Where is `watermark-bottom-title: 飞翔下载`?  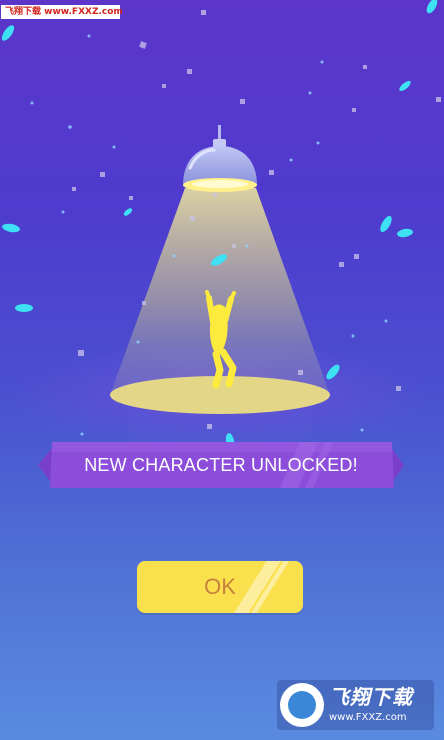
watermark-bottom-title: 飞翔下载 is located at coordinates (371, 697).